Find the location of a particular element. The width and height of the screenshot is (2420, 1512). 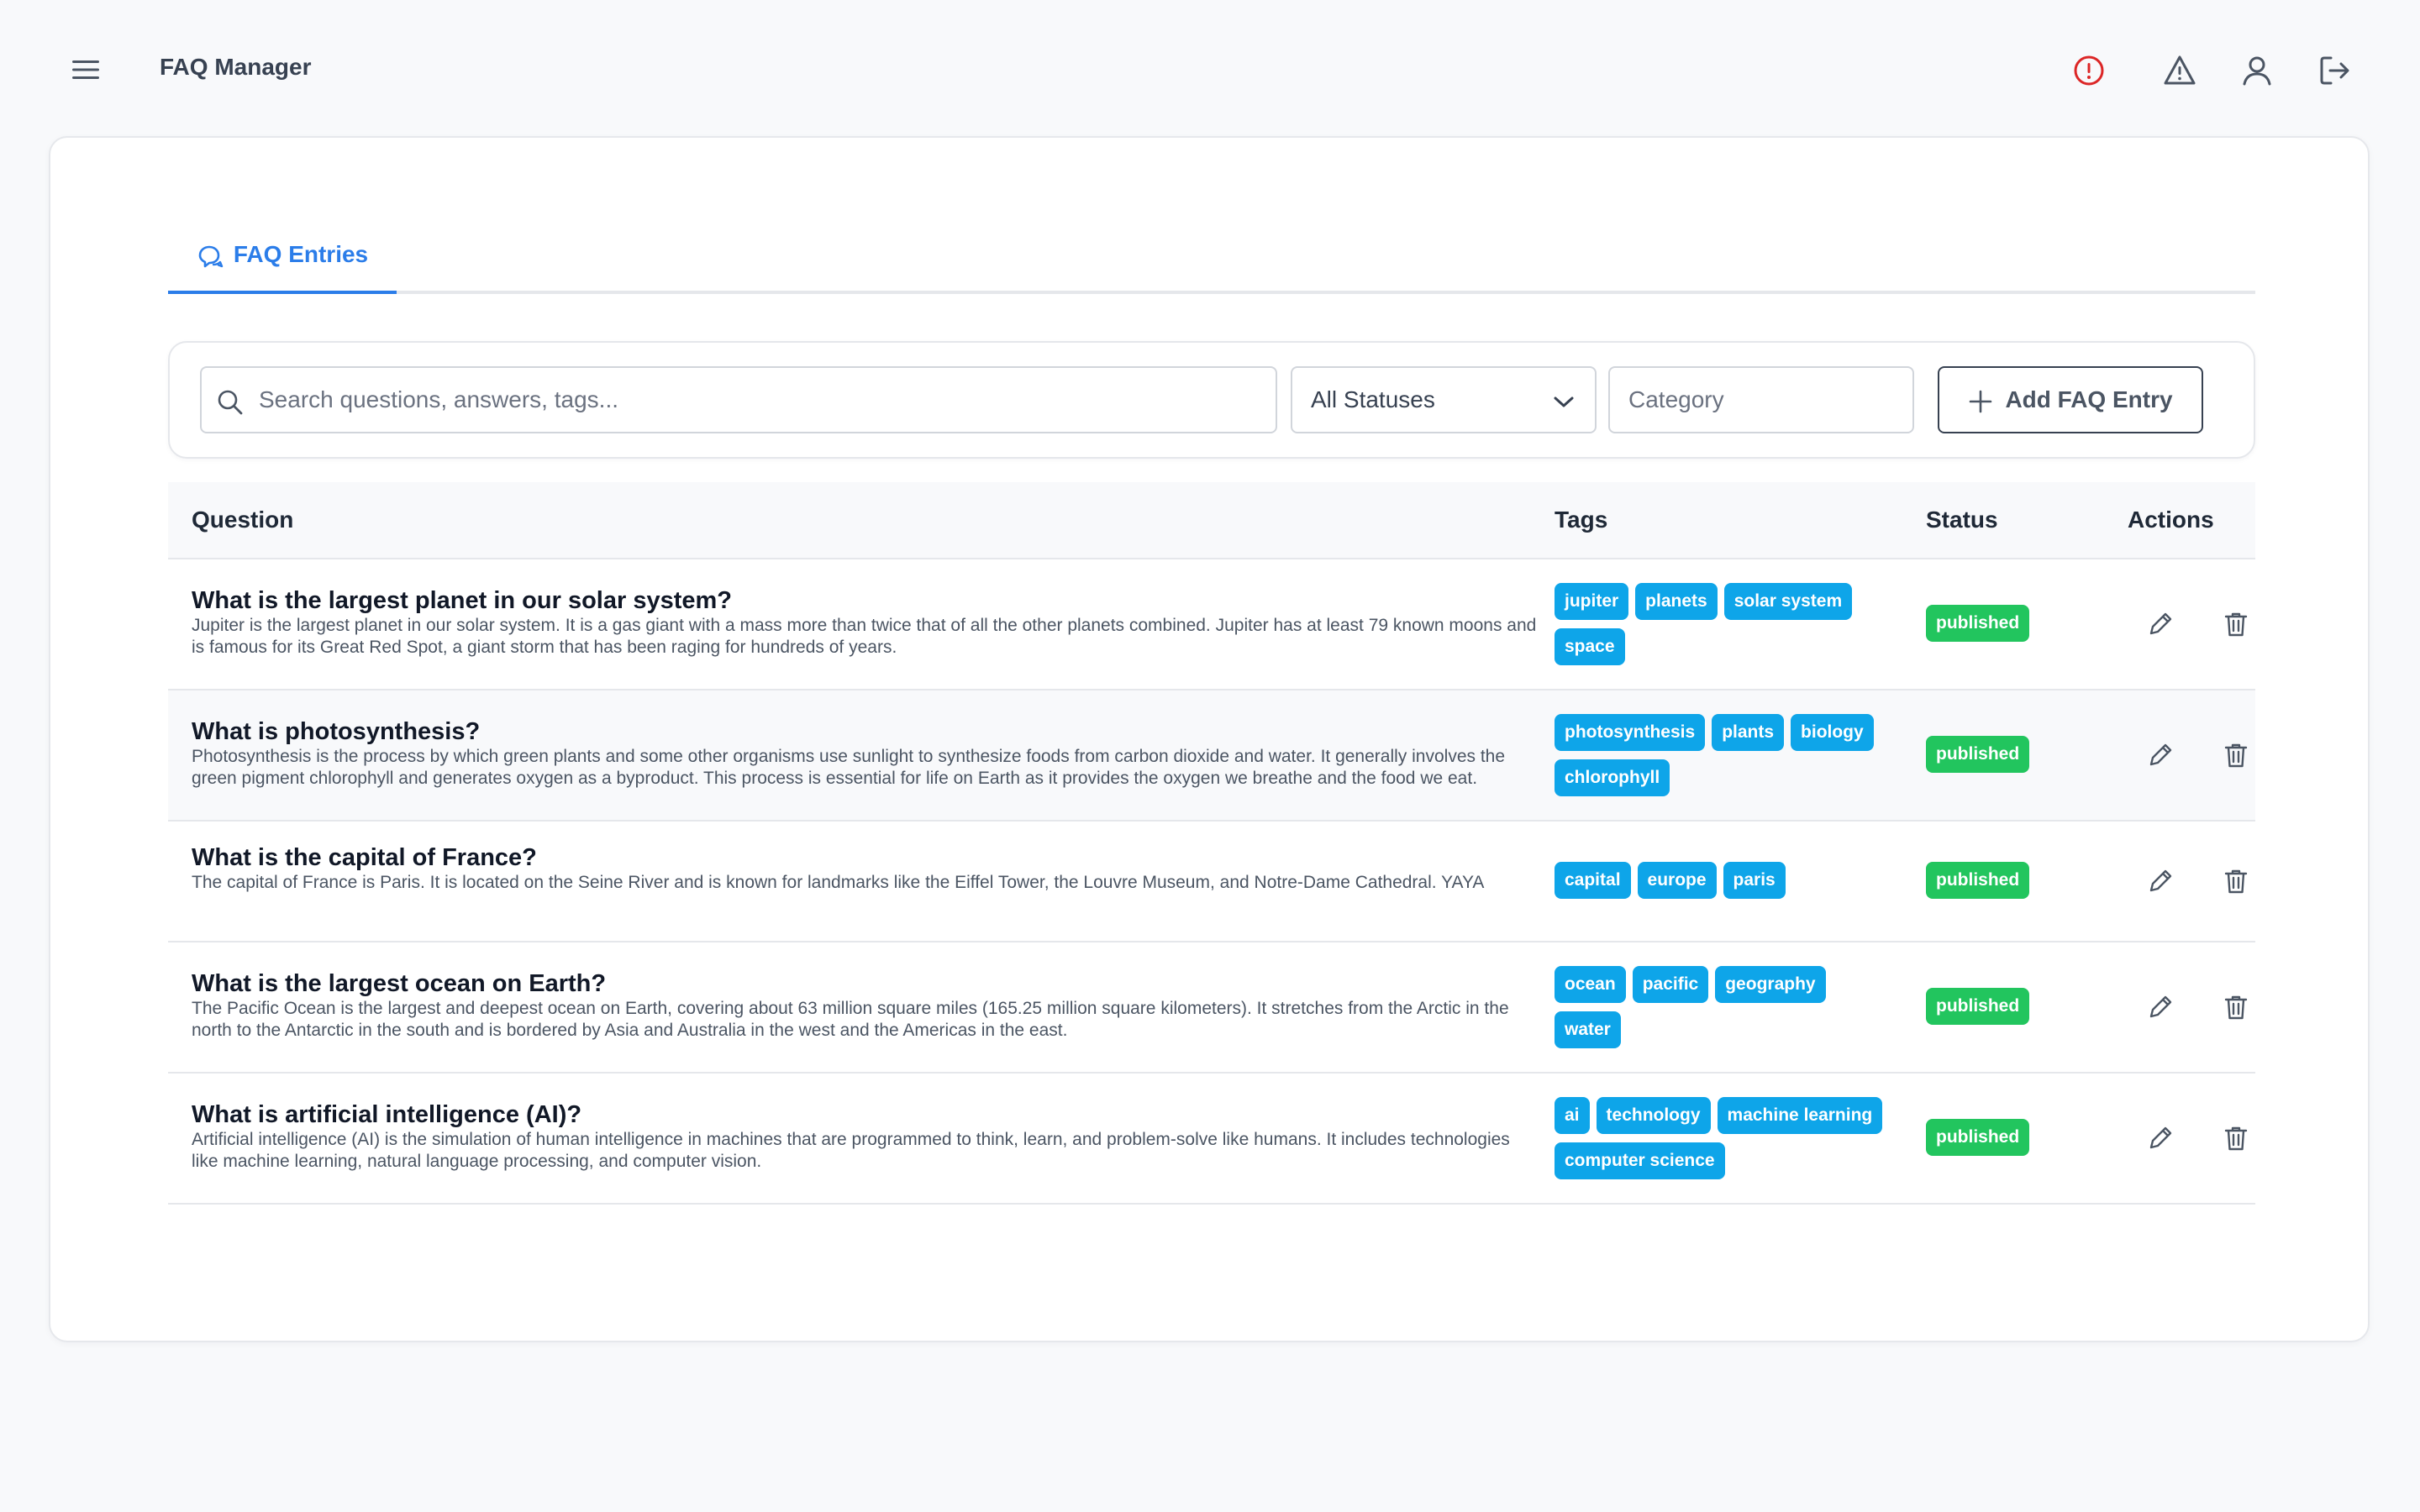

warning-icon is located at coordinates (2179, 70).